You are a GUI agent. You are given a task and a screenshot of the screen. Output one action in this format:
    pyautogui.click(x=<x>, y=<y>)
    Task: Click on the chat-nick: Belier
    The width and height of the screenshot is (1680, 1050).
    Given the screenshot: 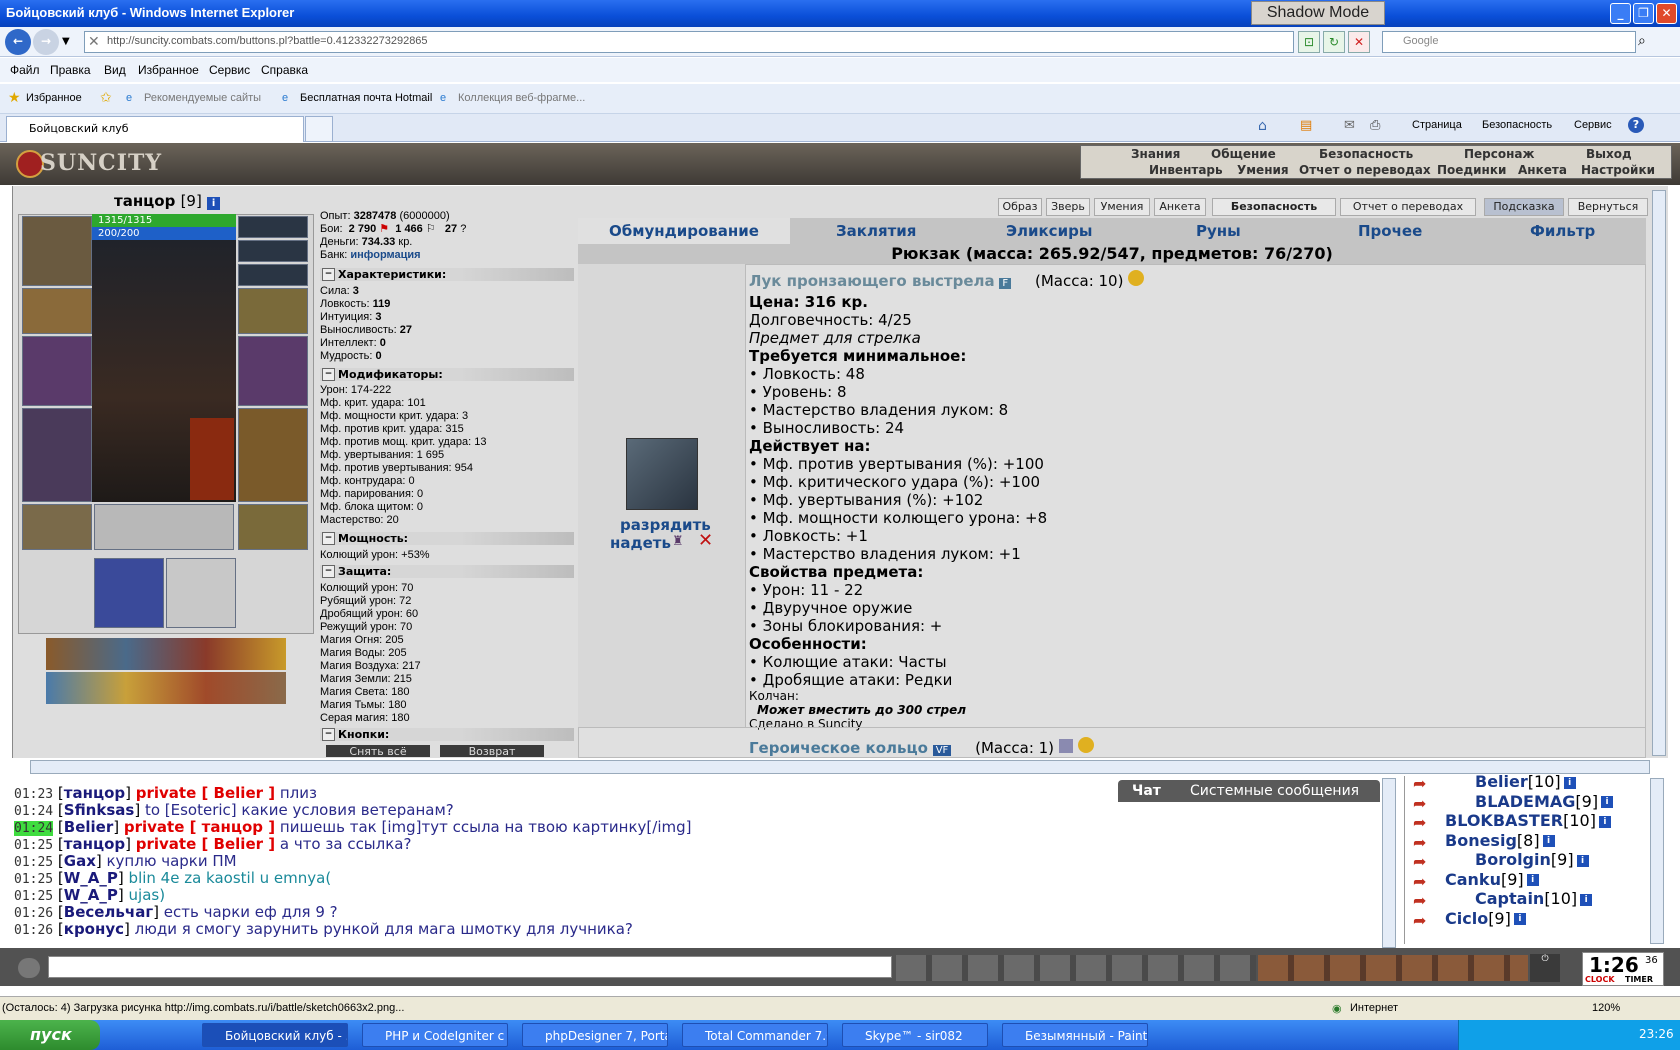 What is the action you would take?
    pyautogui.click(x=88, y=827)
    